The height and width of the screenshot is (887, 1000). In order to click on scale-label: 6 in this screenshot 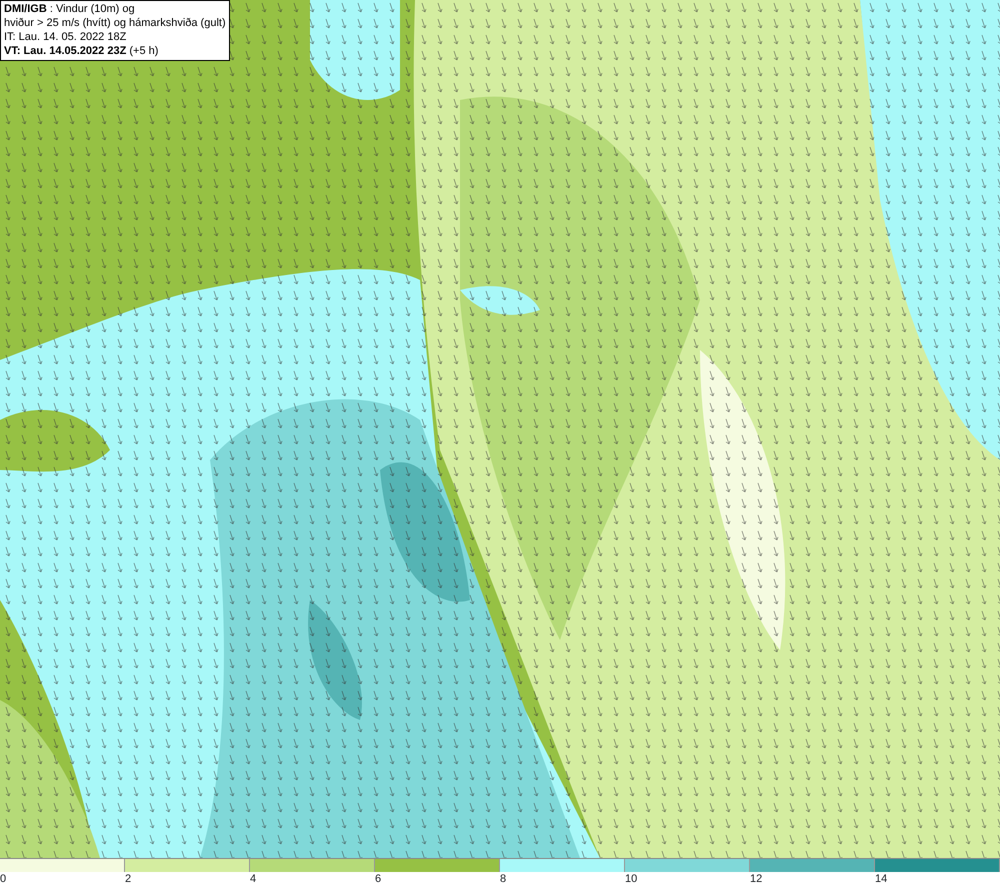, I will do `click(378, 879)`.